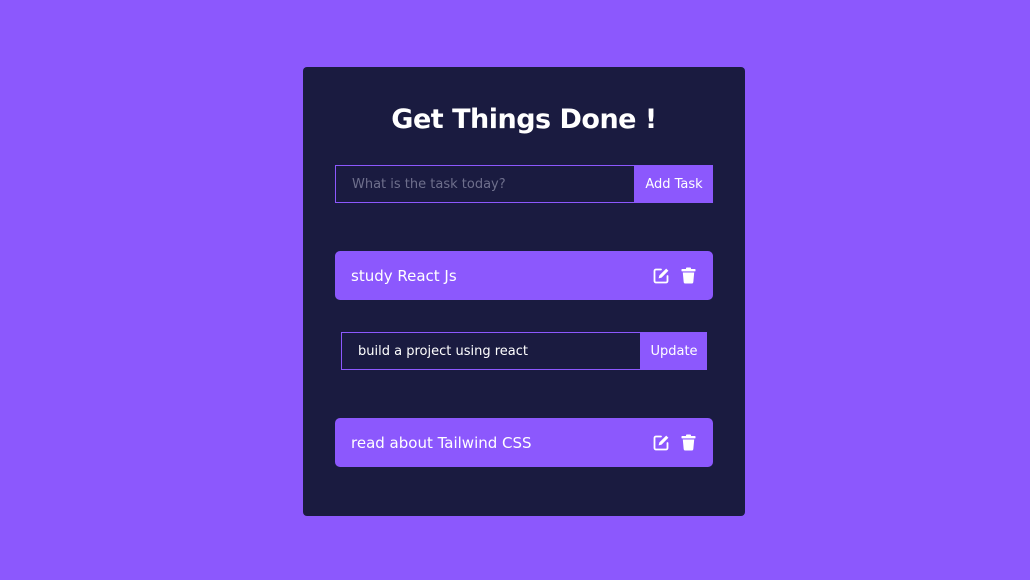 The width and height of the screenshot is (1030, 580). What do you see at coordinates (524, 119) in the screenshot?
I see `page-title: Get Things Done !` at bounding box center [524, 119].